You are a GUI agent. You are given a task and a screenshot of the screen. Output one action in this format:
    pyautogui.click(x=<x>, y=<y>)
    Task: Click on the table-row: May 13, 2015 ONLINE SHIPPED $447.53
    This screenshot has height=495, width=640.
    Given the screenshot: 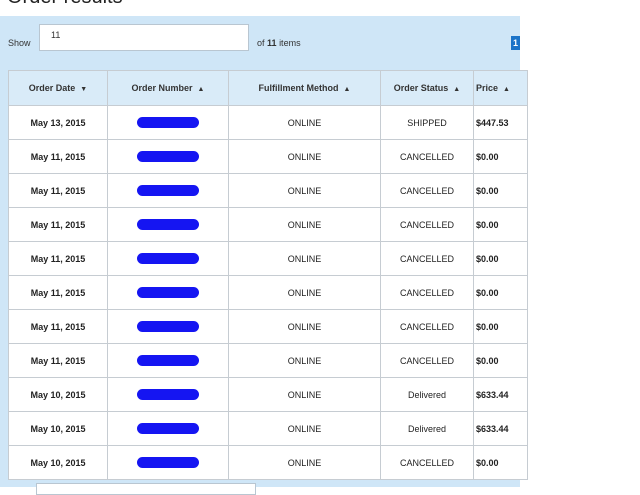 What is the action you would take?
    pyautogui.click(x=268, y=122)
    